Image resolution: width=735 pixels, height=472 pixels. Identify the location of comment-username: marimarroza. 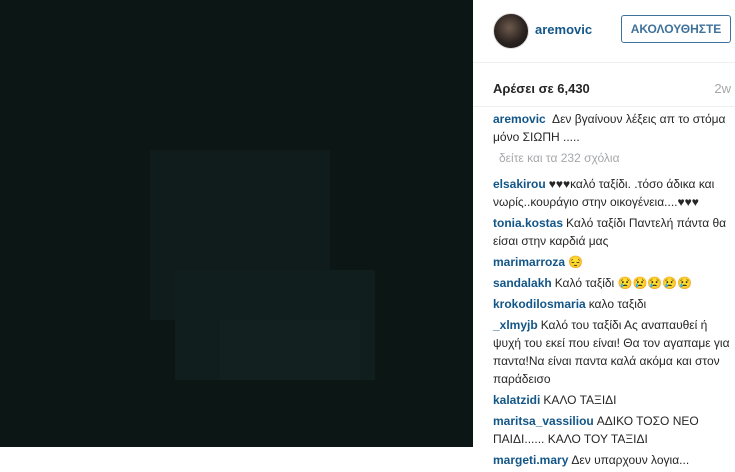
(529, 262).